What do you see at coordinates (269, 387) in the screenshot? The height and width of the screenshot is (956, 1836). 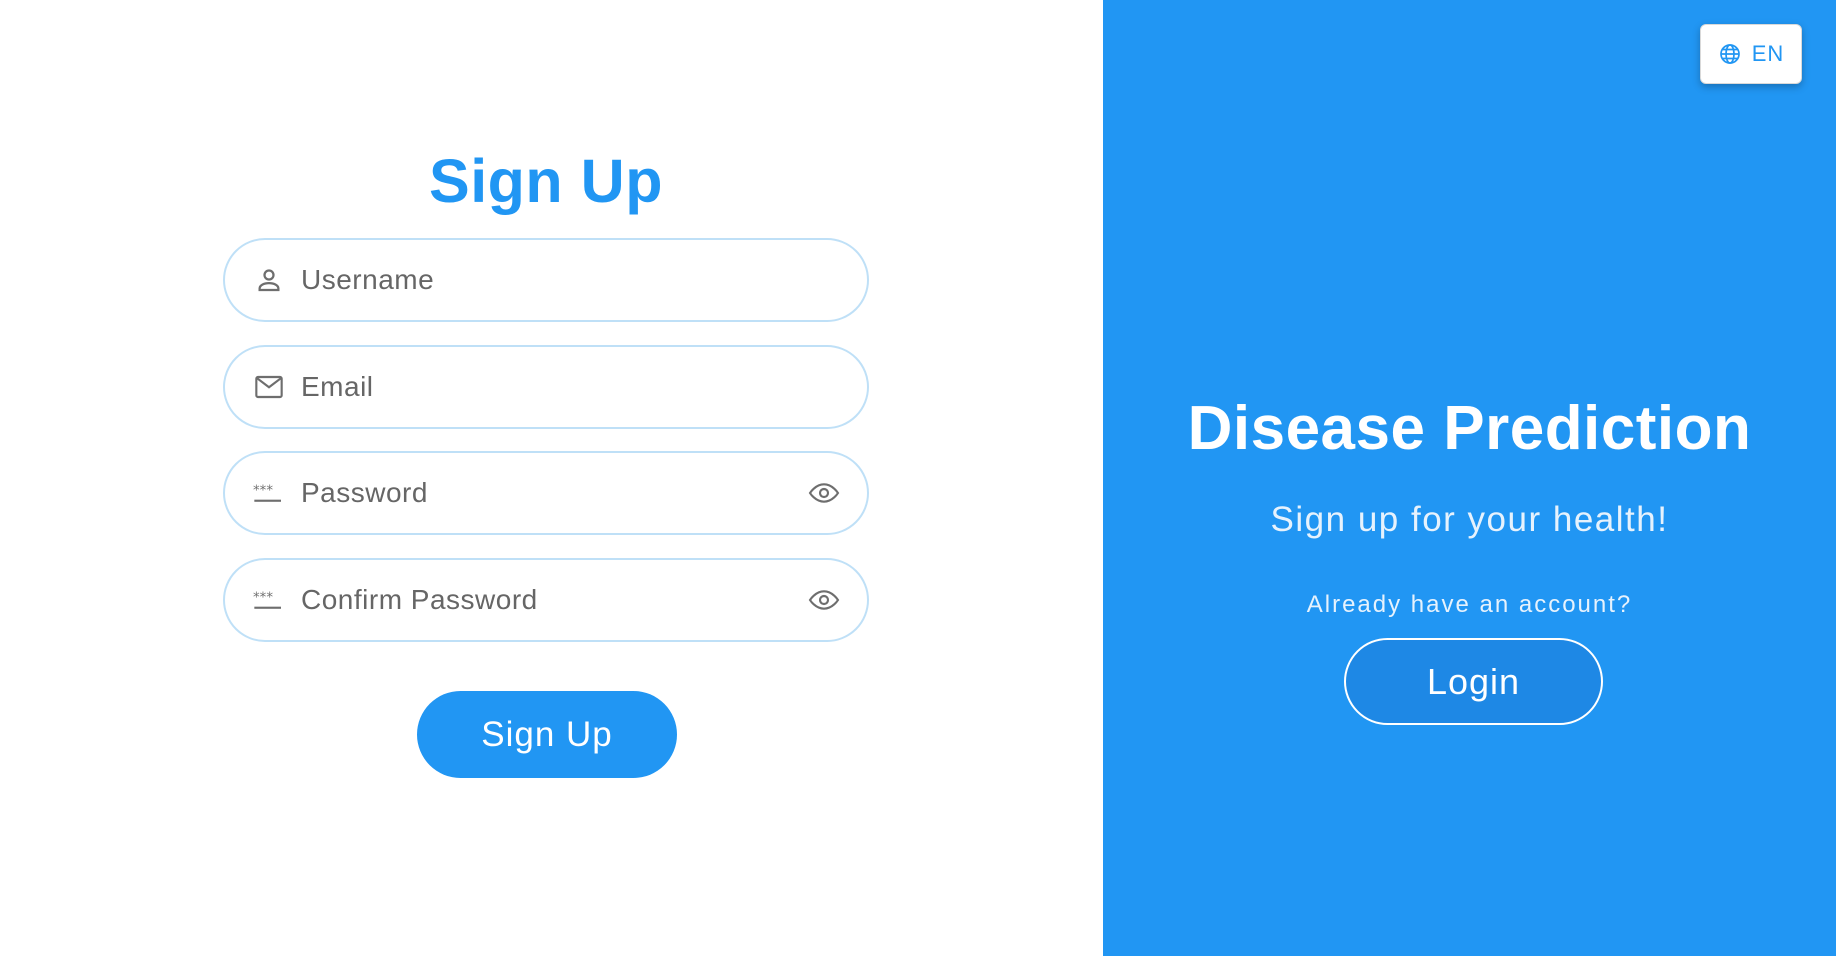 I see `mail-icon` at bounding box center [269, 387].